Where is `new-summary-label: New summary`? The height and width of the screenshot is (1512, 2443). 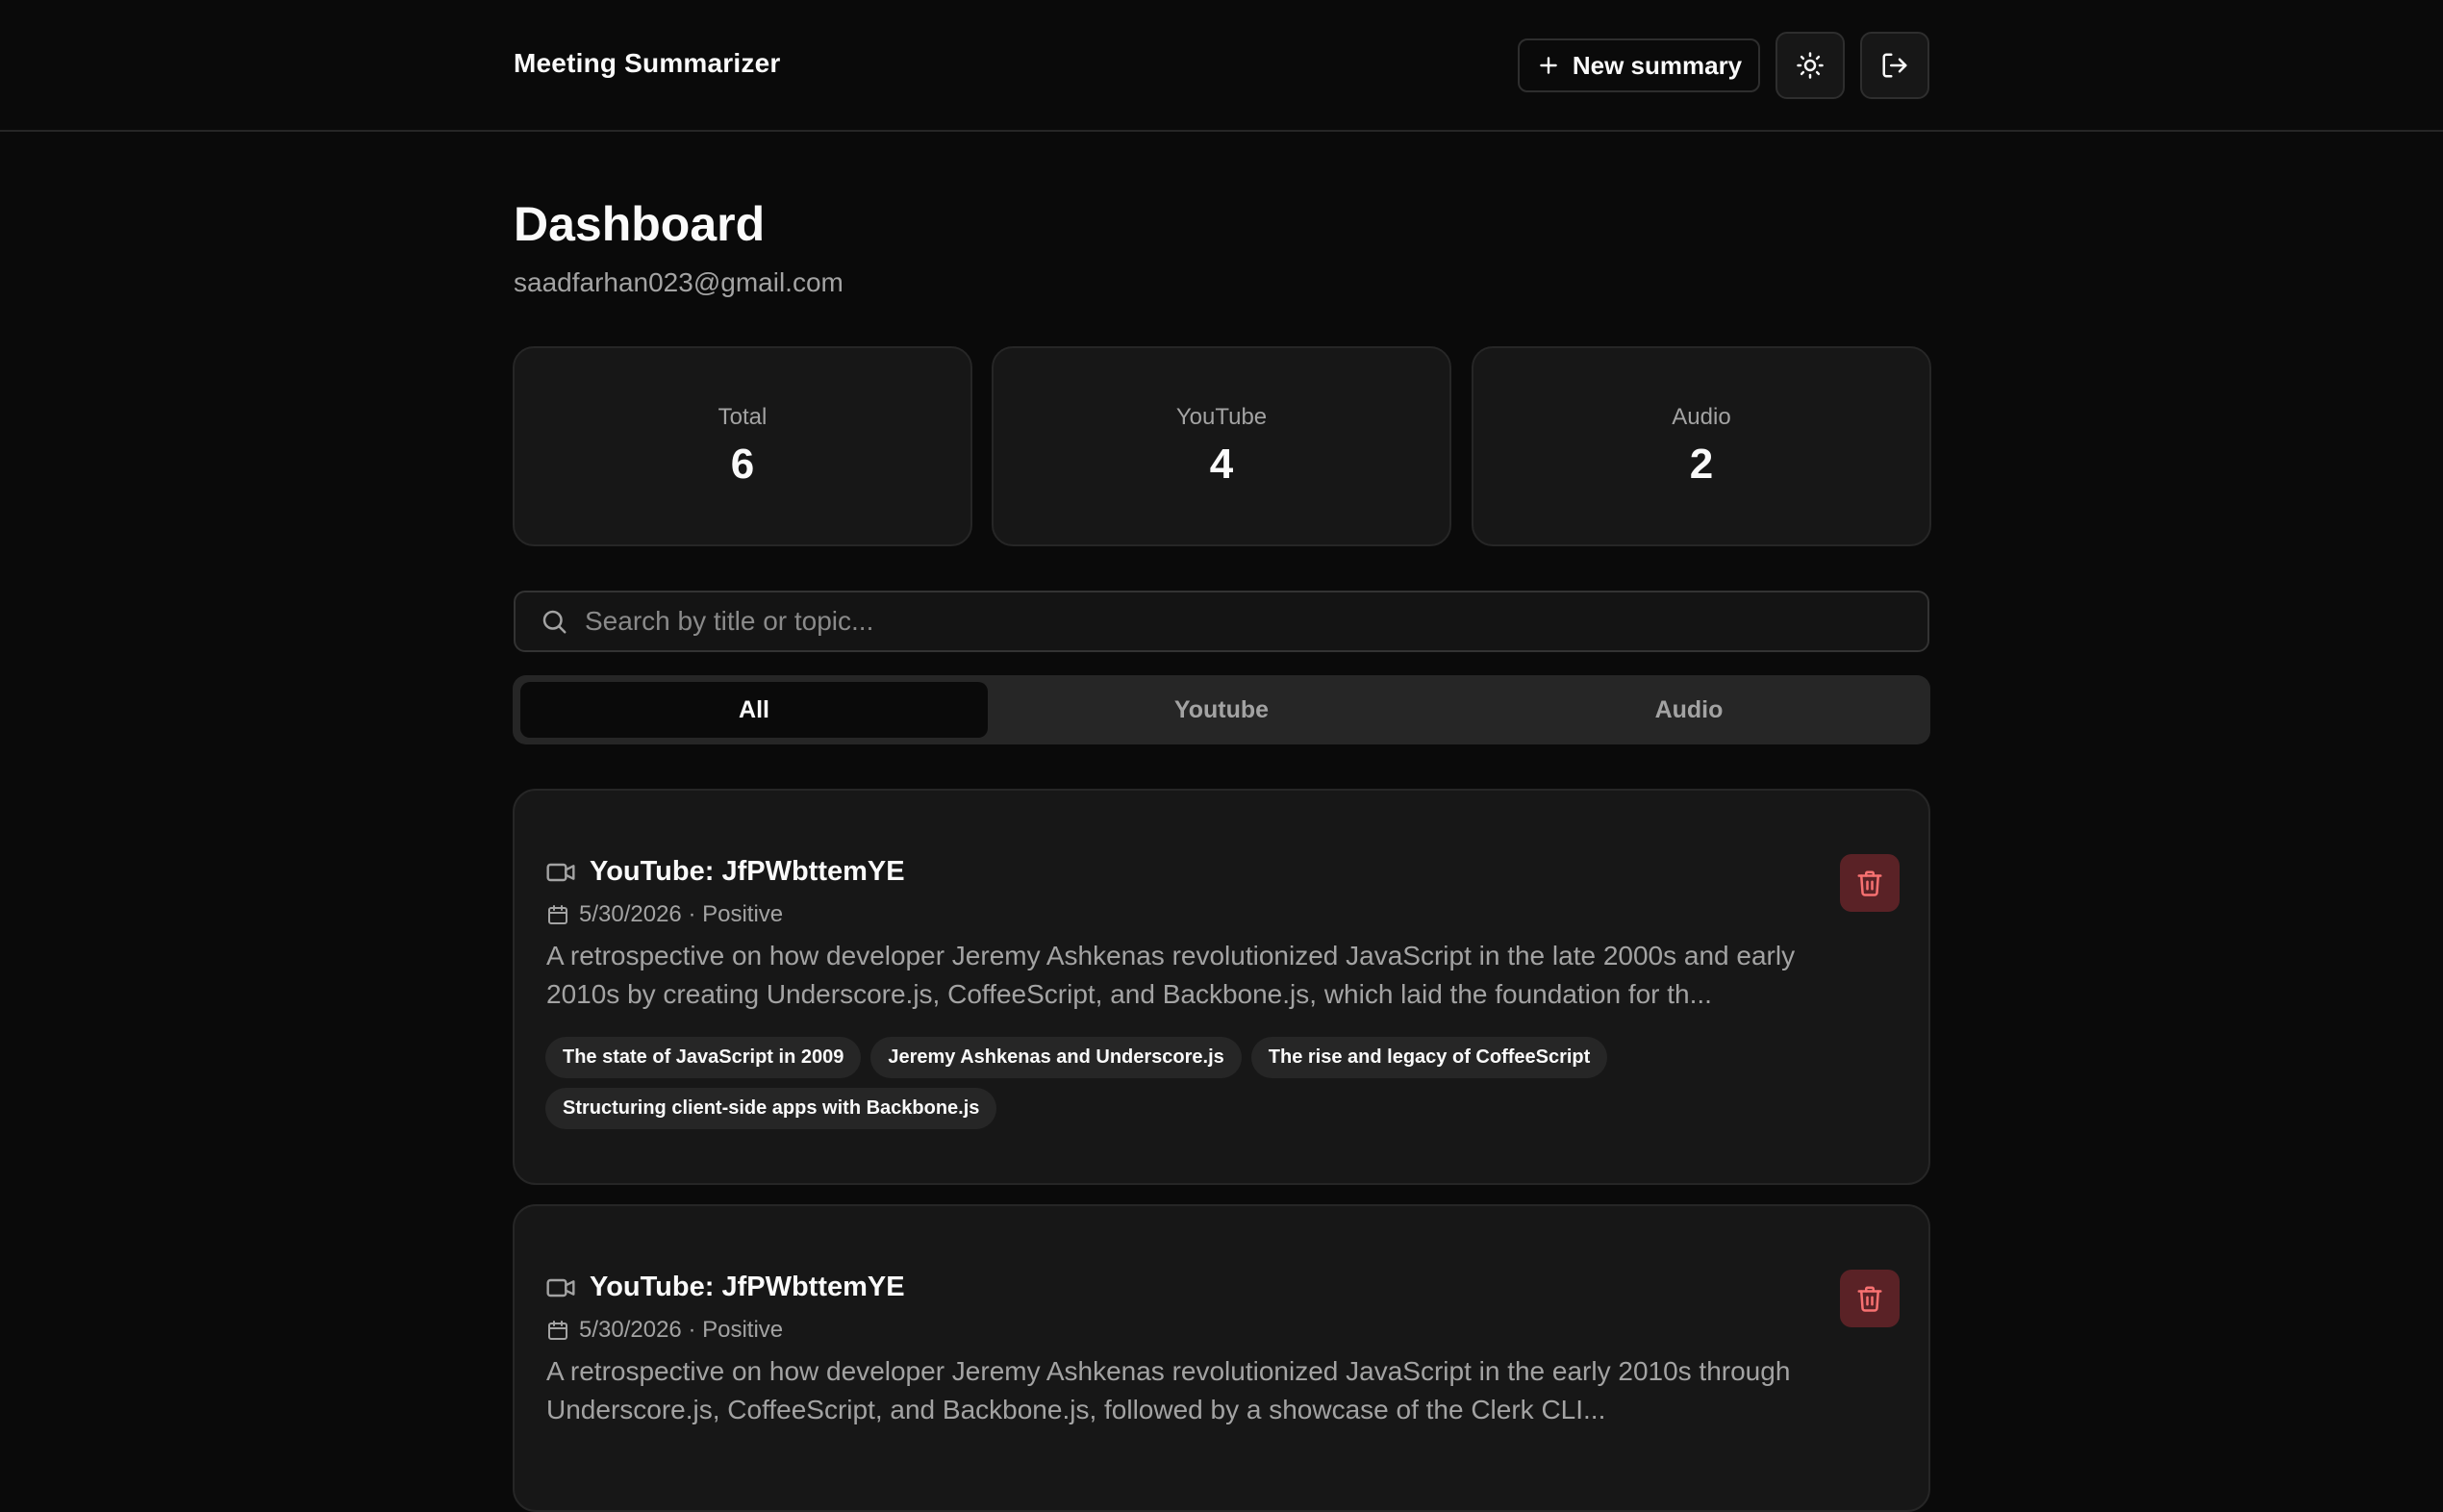
new-summary-label: New summary is located at coordinates (1657, 65).